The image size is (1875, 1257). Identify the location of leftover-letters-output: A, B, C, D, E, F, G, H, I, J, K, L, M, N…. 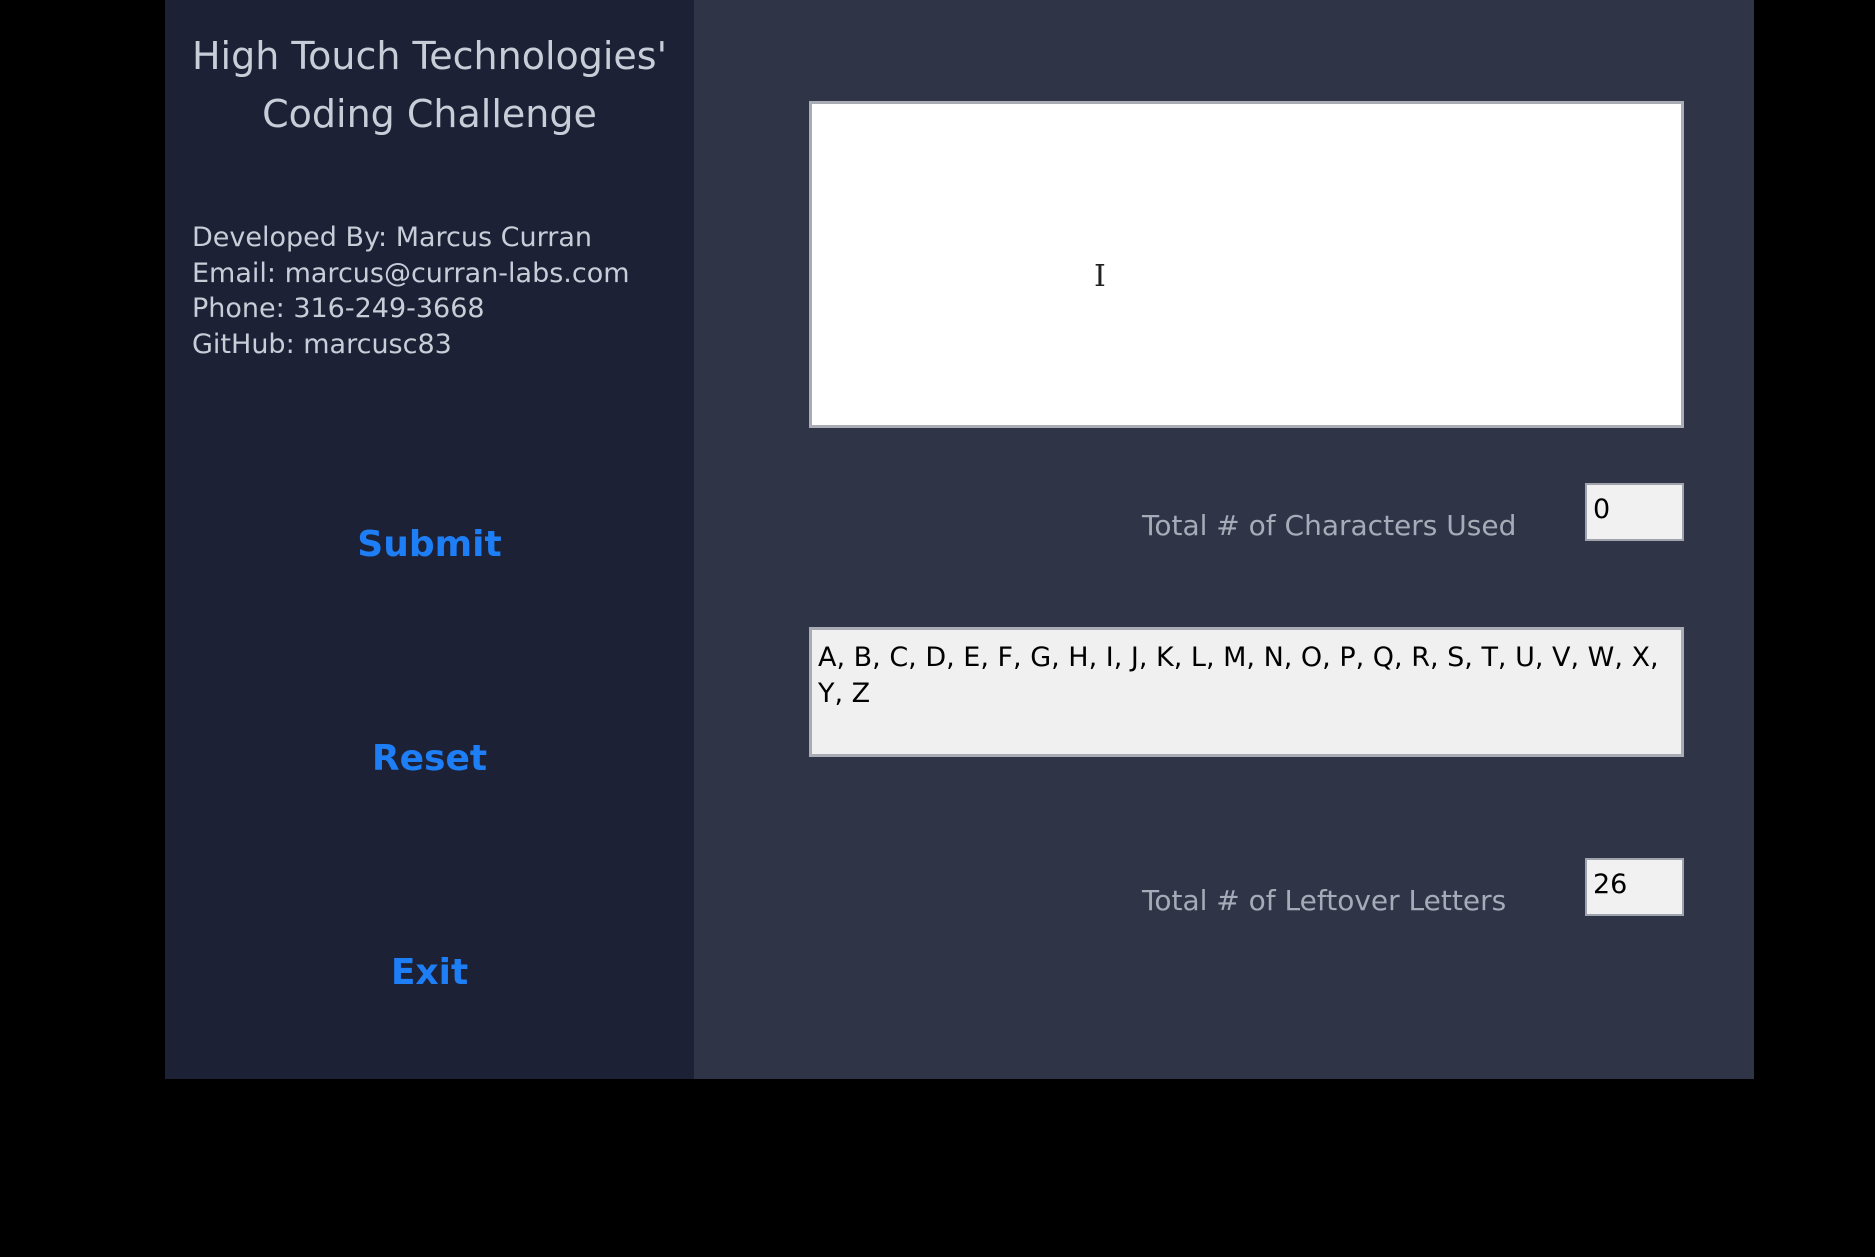
(1246, 692).